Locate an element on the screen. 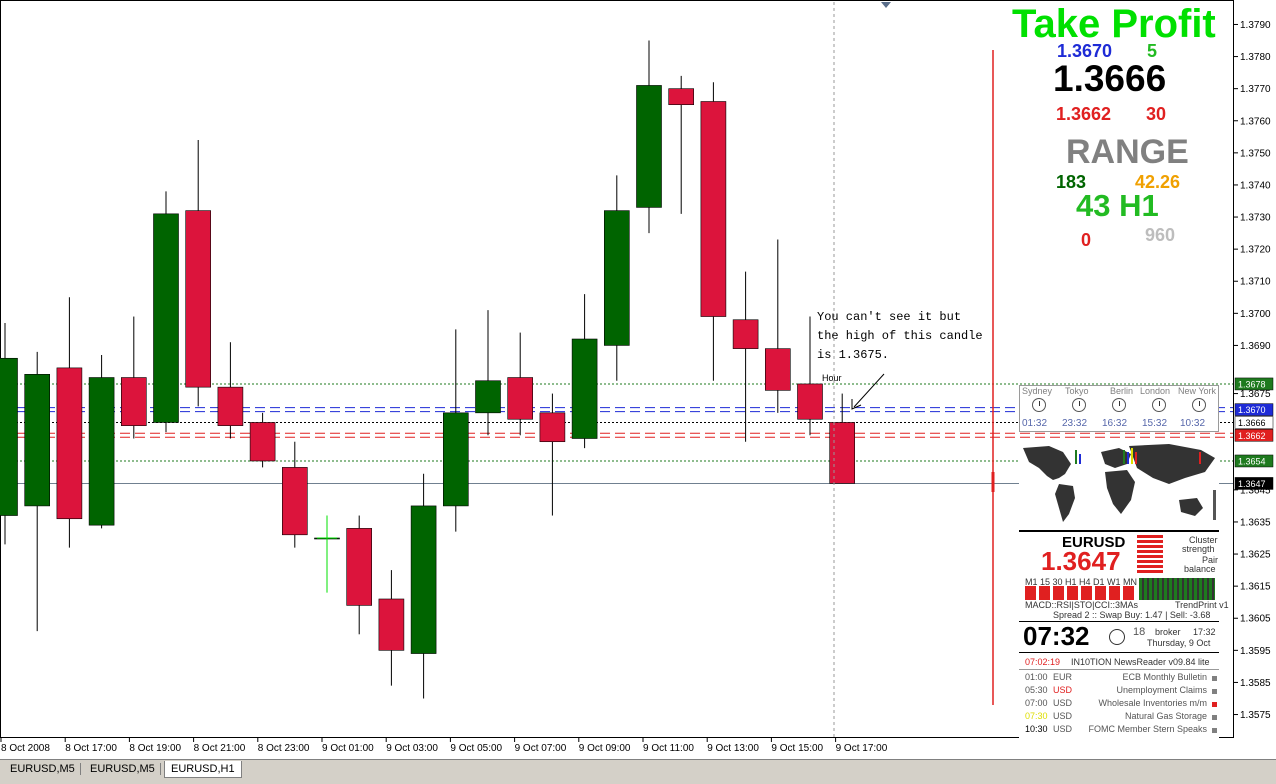 Image resolution: width=1276 pixels, height=784 pixels. world-map is located at coordinates (1119, 483).